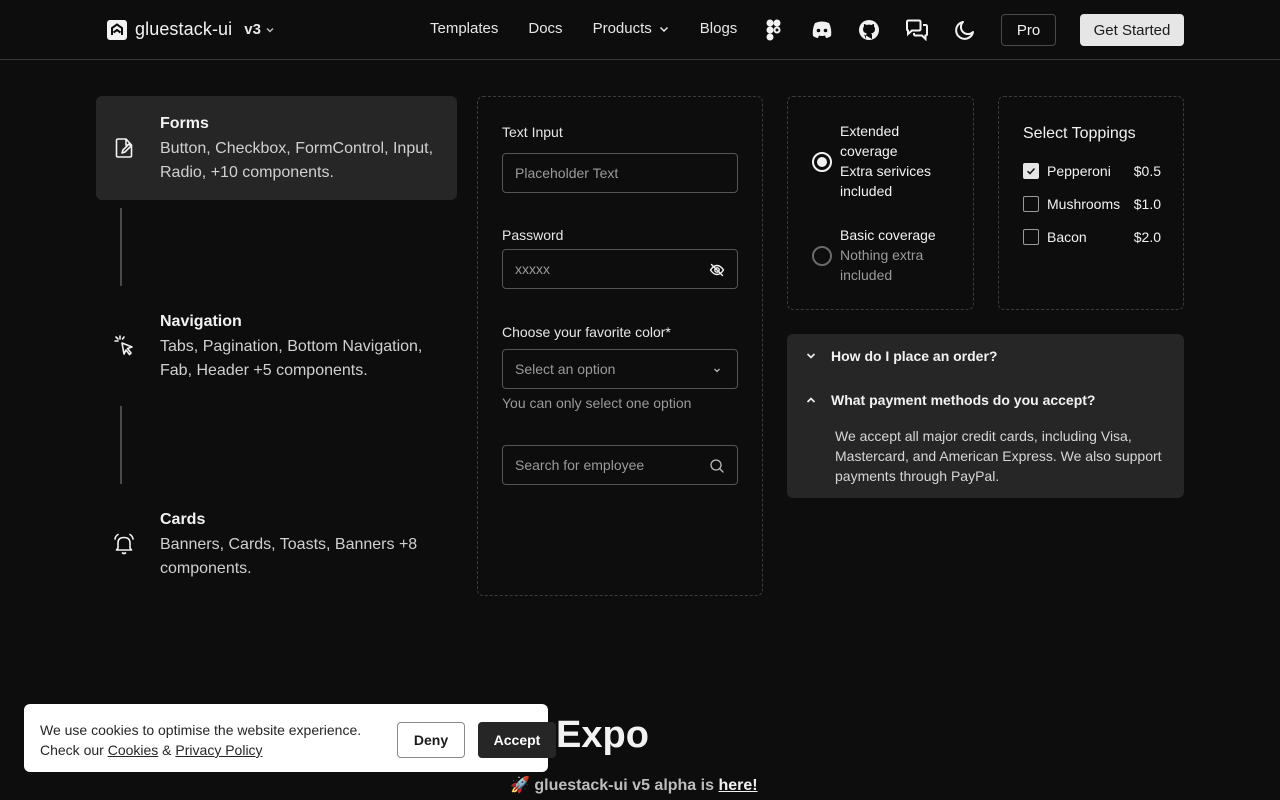 Image resolution: width=1280 pixels, height=800 pixels. What do you see at coordinates (774, 30) in the screenshot?
I see `figma-icon` at bounding box center [774, 30].